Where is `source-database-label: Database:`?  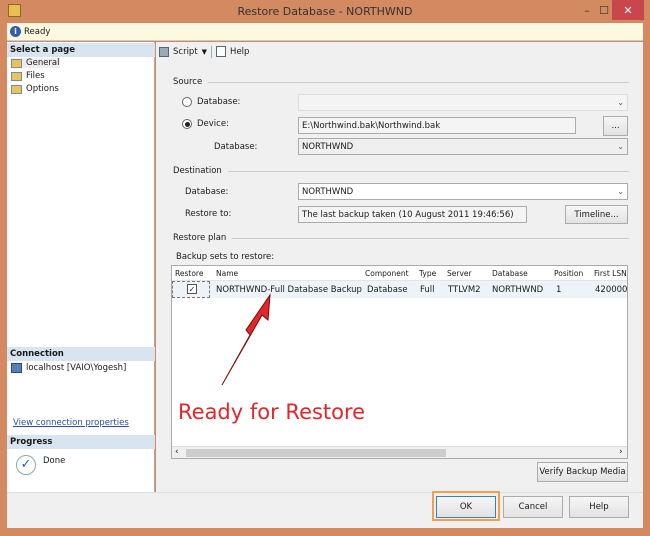
source-database-label: Database: is located at coordinates (219, 102).